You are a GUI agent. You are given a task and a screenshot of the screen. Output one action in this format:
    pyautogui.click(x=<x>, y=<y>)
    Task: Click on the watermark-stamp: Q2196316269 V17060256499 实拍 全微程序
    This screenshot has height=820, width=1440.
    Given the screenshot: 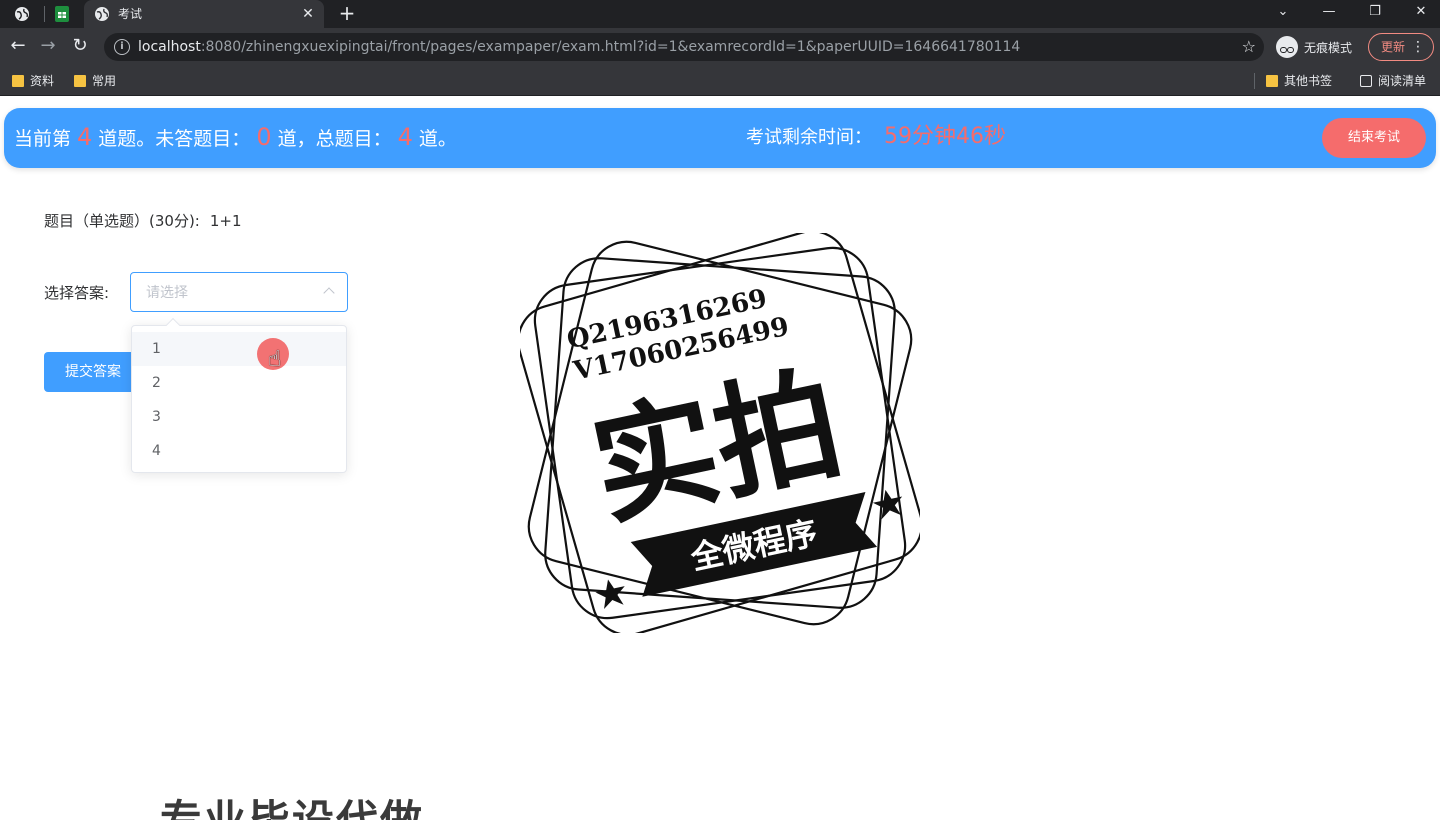 What is the action you would take?
    pyautogui.click(x=720, y=433)
    